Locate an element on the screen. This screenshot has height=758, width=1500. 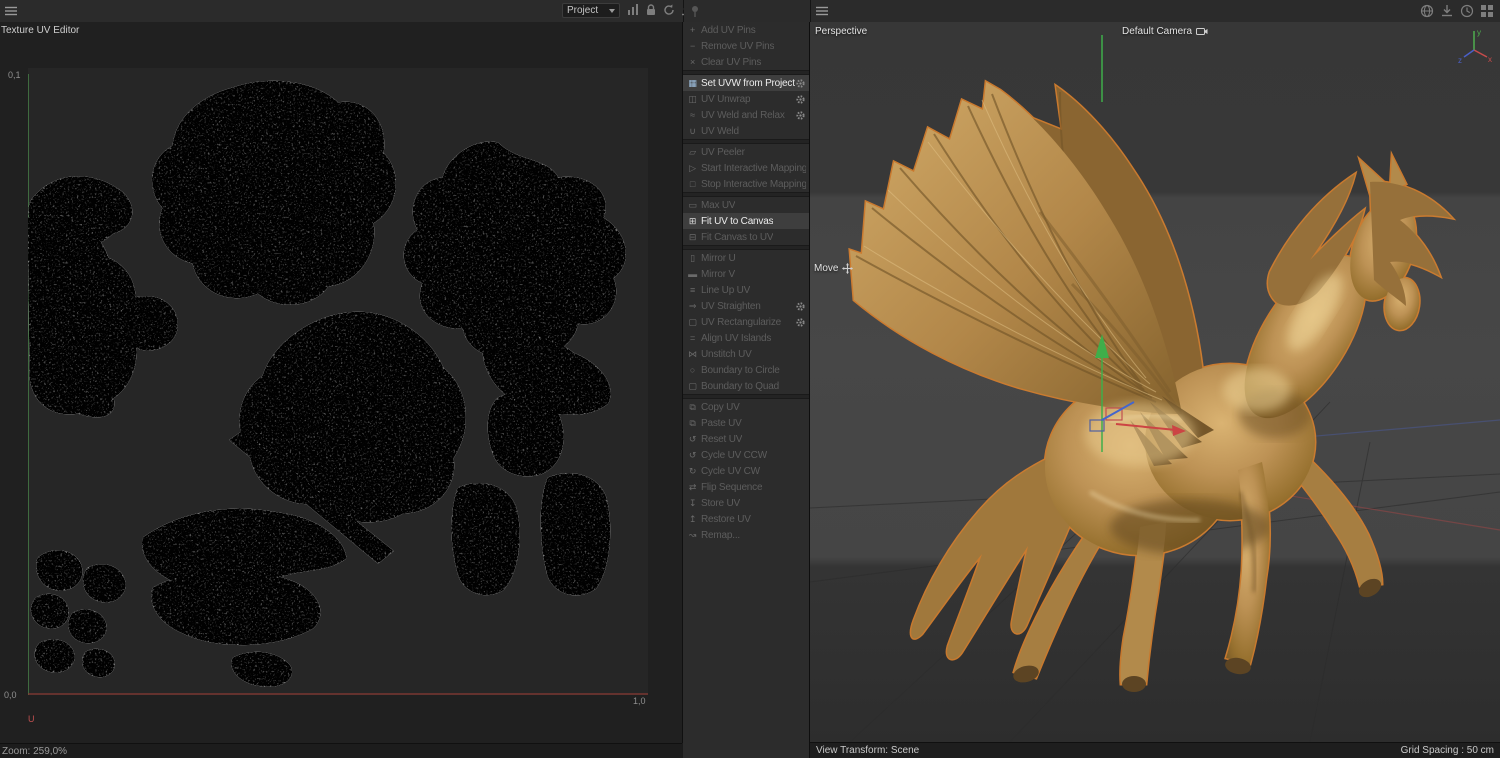
uv-command-item: × Clear UV Pins is located at coordinates (746, 62).